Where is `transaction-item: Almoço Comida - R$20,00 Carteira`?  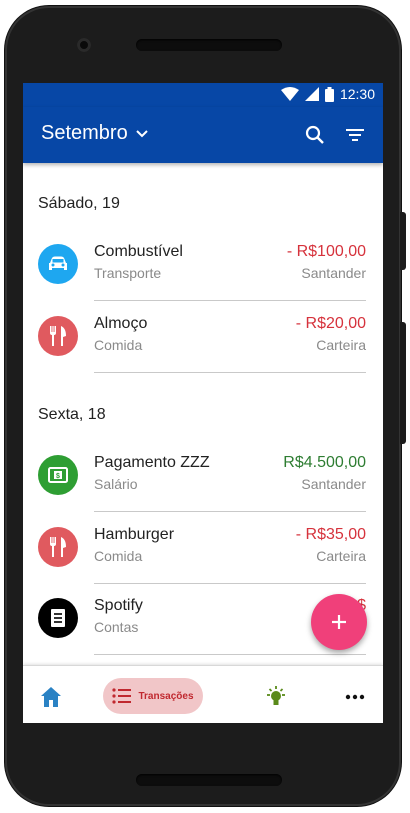 transaction-item: Almoço Comida - R$20,00 Carteira is located at coordinates (203, 337).